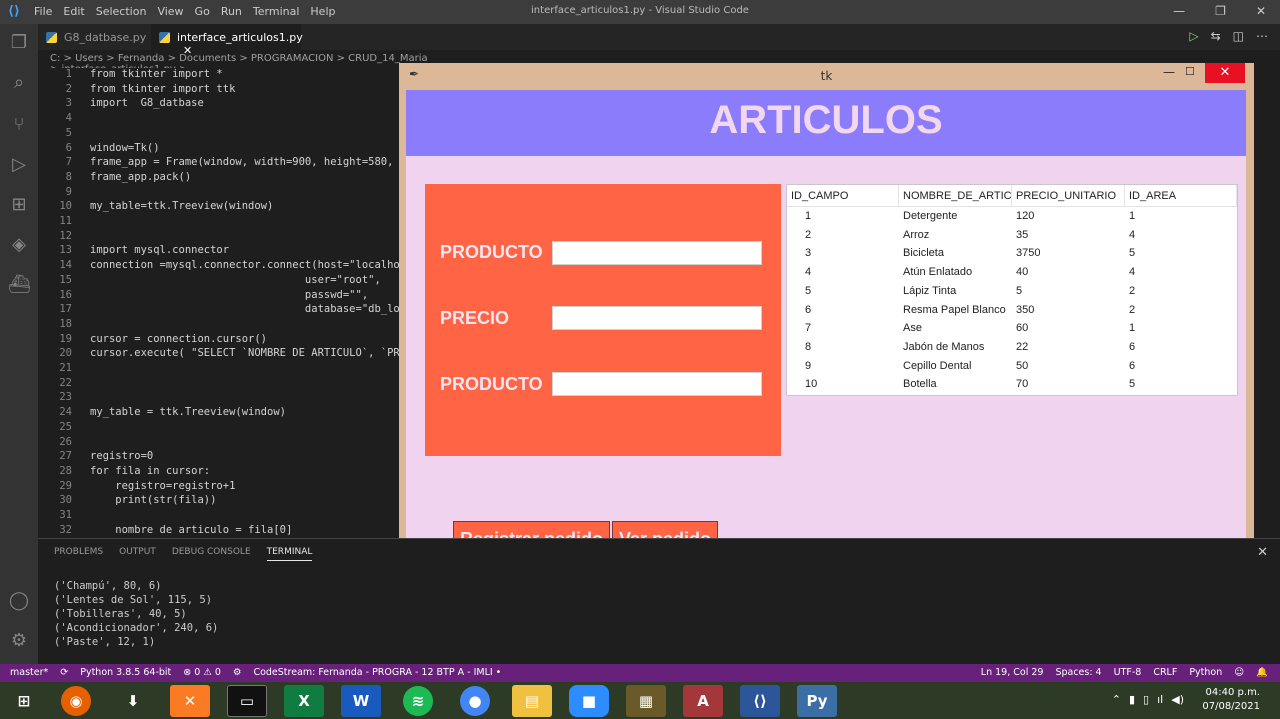 The height and width of the screenshot is (719, 1280). What do you see at coordinates (1012, 313) in the screenshot?
I see `table-row: 6 Resma Papel Blanco 350 2` at bounding box center [1012, 313].